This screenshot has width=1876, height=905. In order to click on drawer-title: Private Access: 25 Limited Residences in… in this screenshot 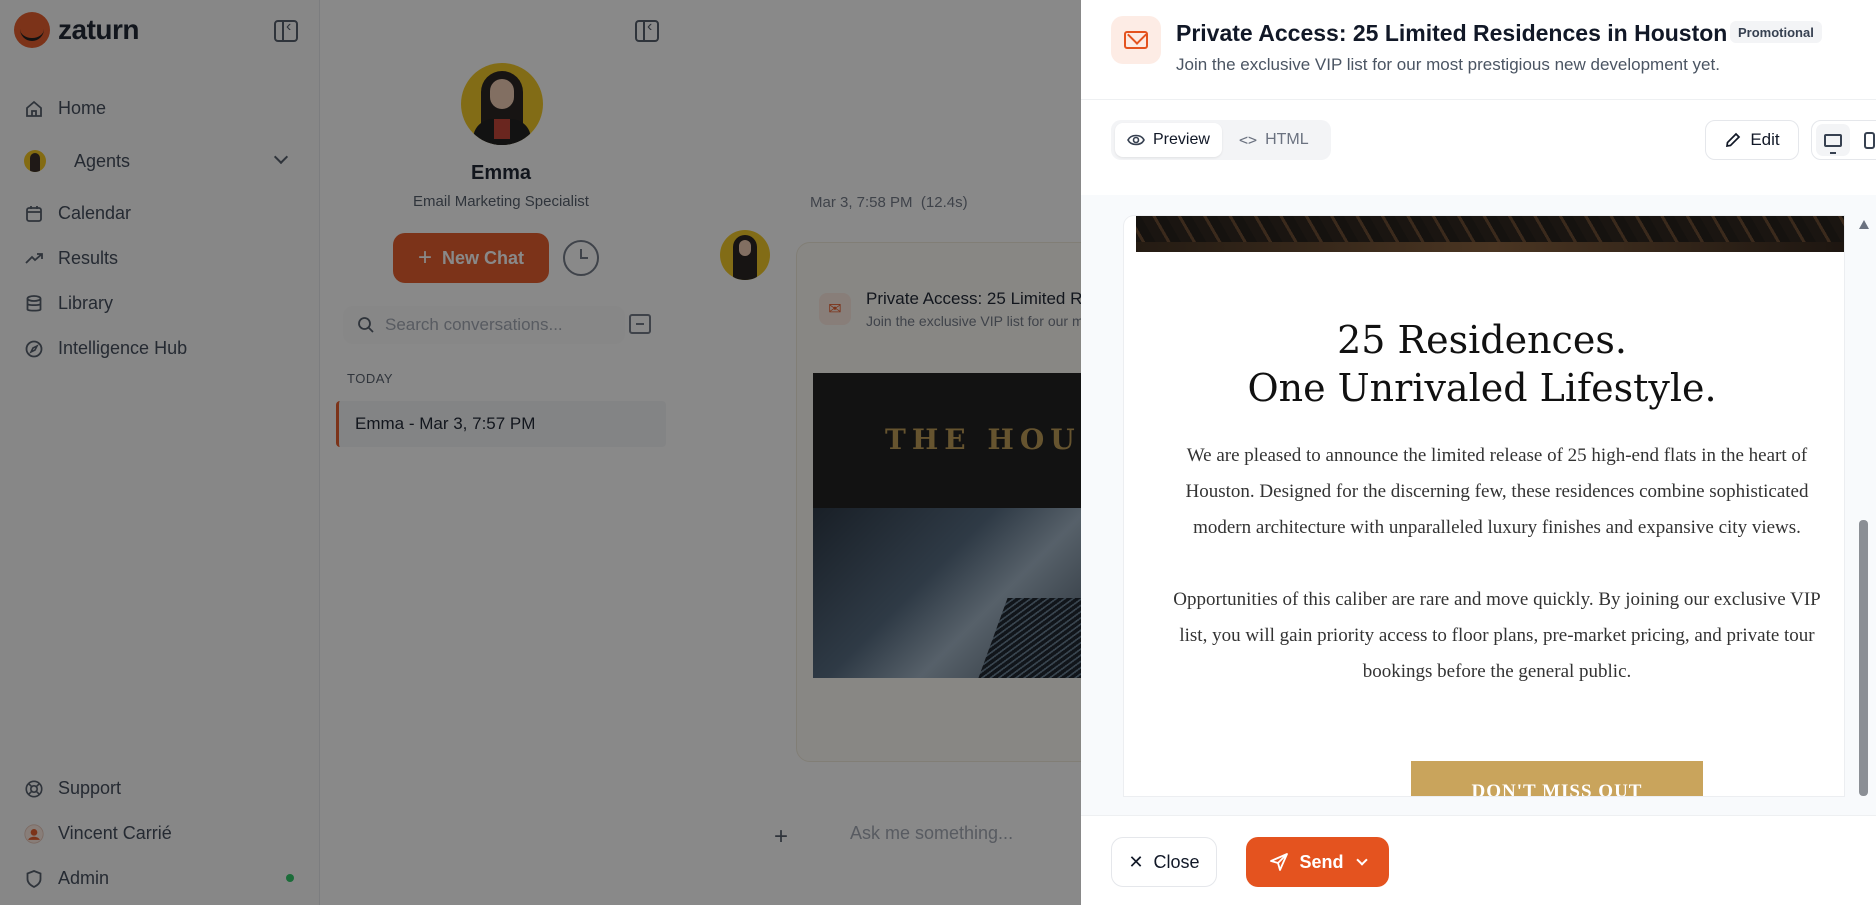, I will do `click(1452, 33)`.